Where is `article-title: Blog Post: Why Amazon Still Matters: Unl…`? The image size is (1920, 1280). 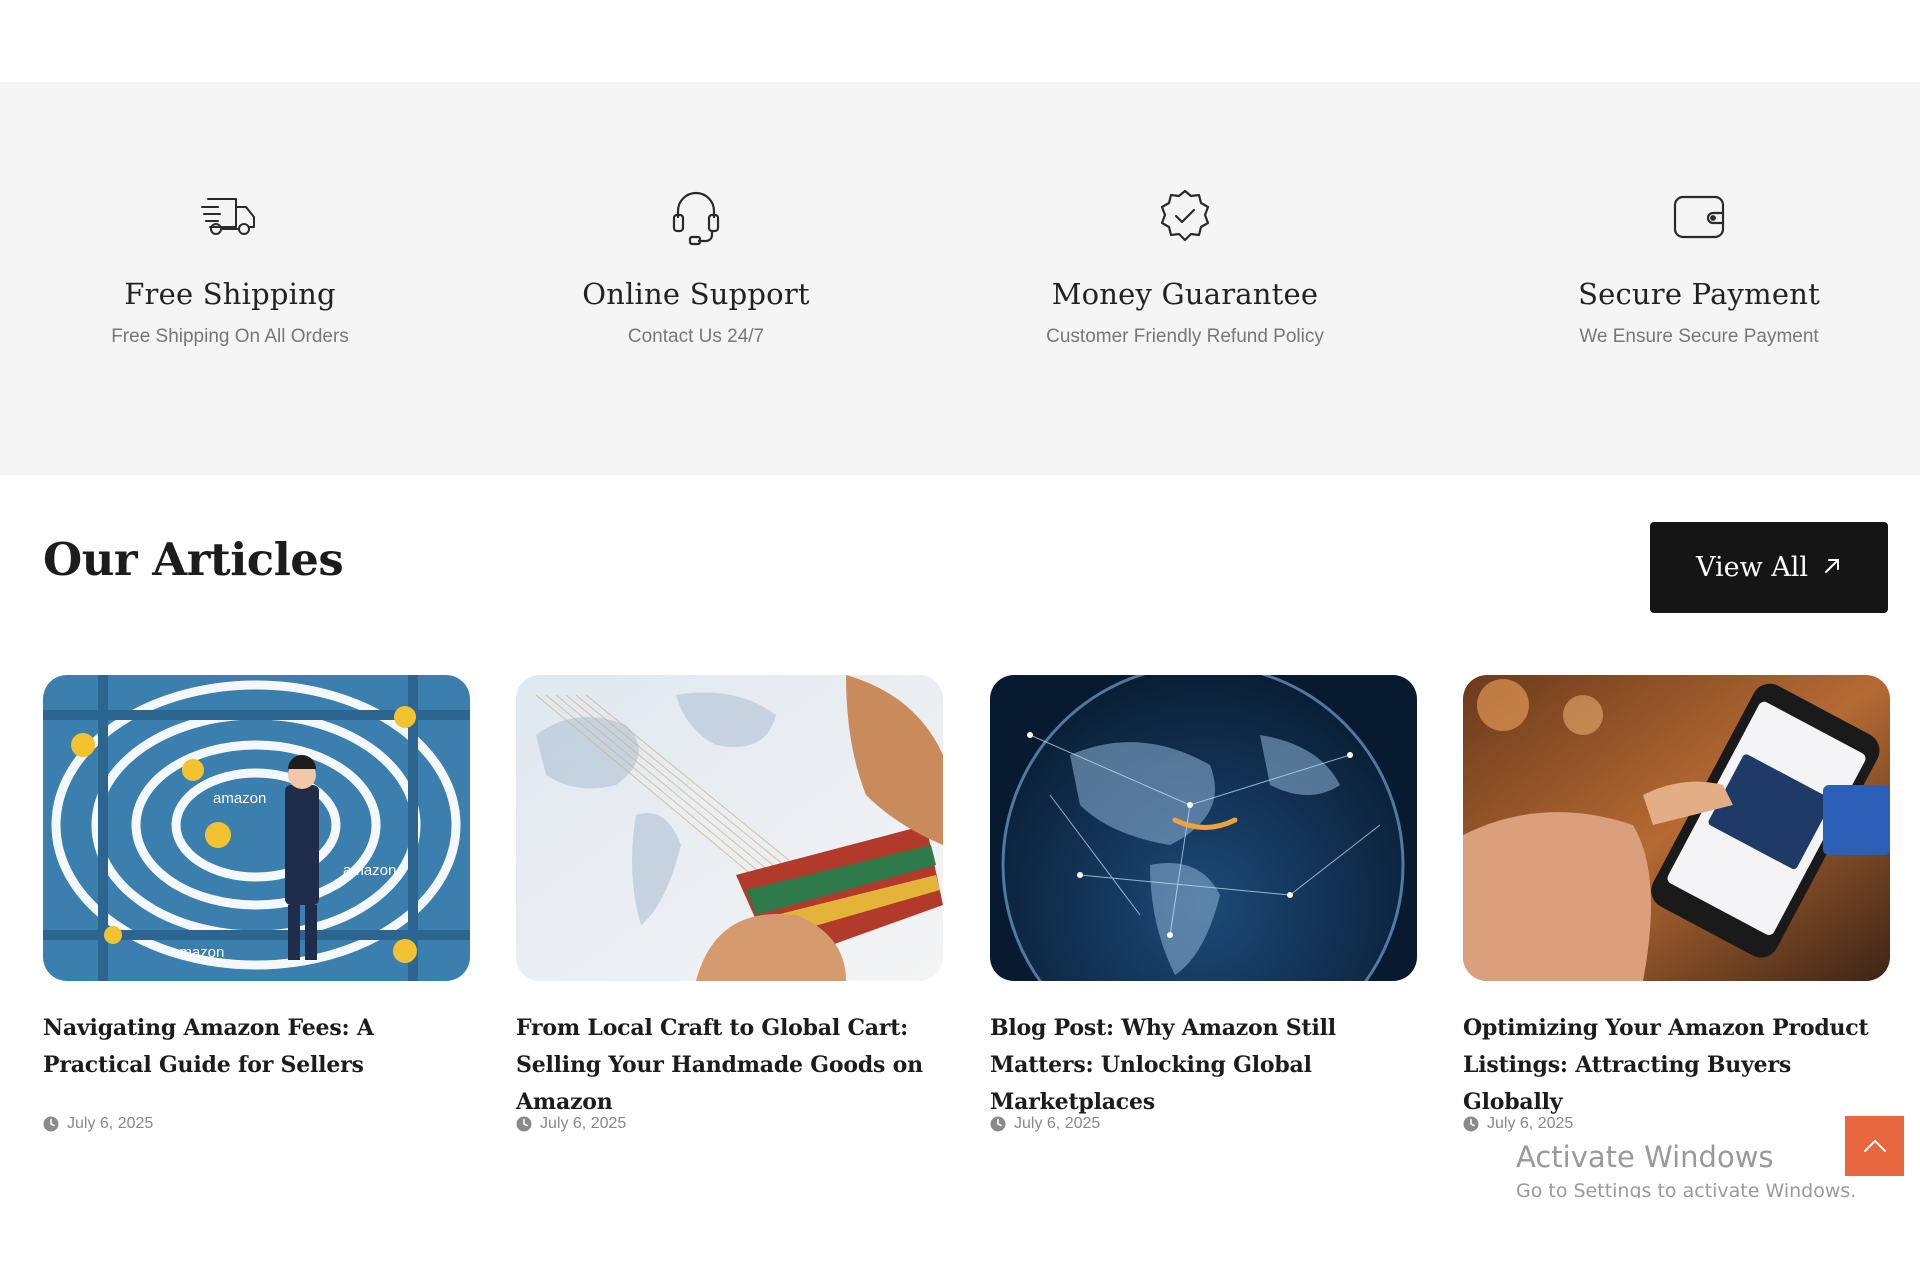
article-title: Blog Post: Why Amazon Still Matters: Unl… is located at coordinates (1203, 1065).